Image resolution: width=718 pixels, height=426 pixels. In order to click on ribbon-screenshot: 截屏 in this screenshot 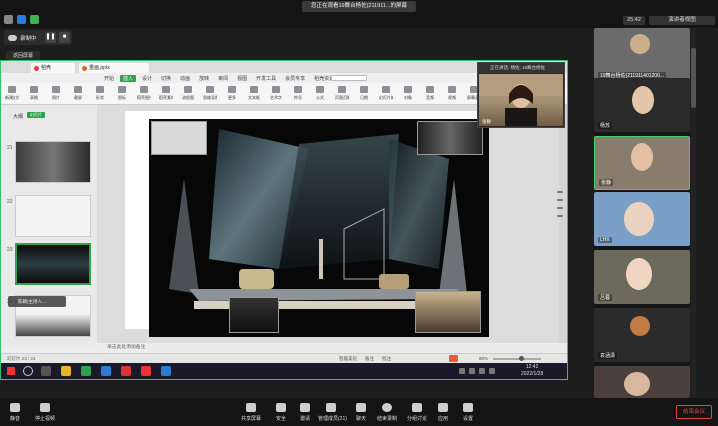, I will do `click(78, 94)`.